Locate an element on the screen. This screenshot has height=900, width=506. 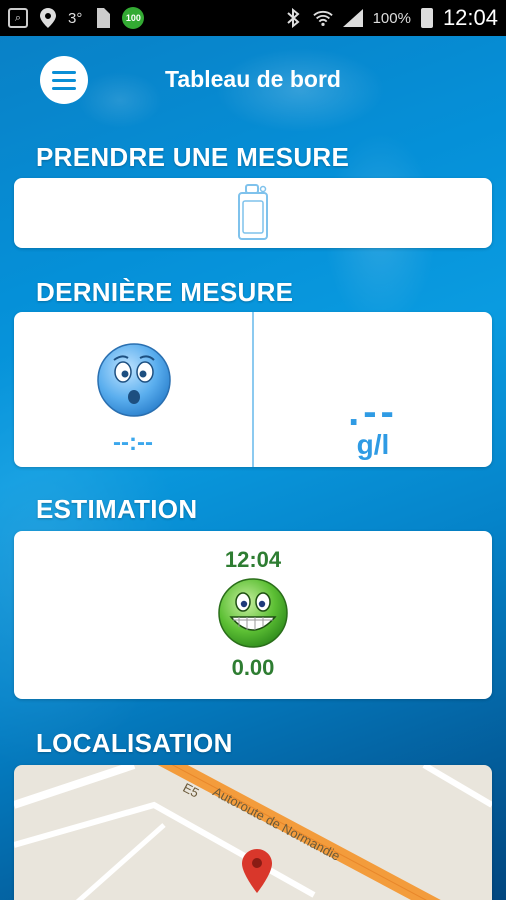
take-measure-button is located at coordinates (253, 213).